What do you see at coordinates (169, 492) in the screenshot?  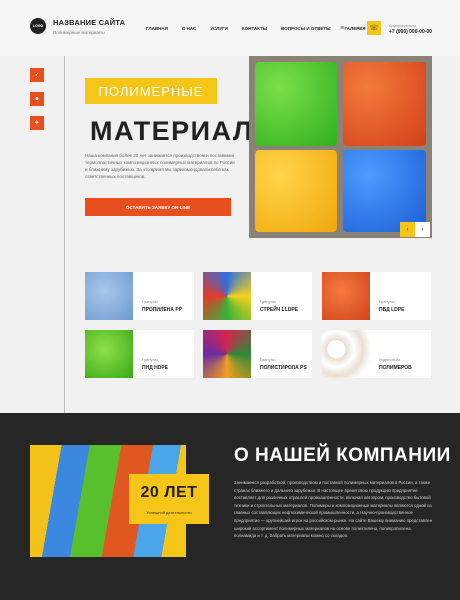 I see `years-value: 20 ЛЕТ` at bounding box center [169, 492].